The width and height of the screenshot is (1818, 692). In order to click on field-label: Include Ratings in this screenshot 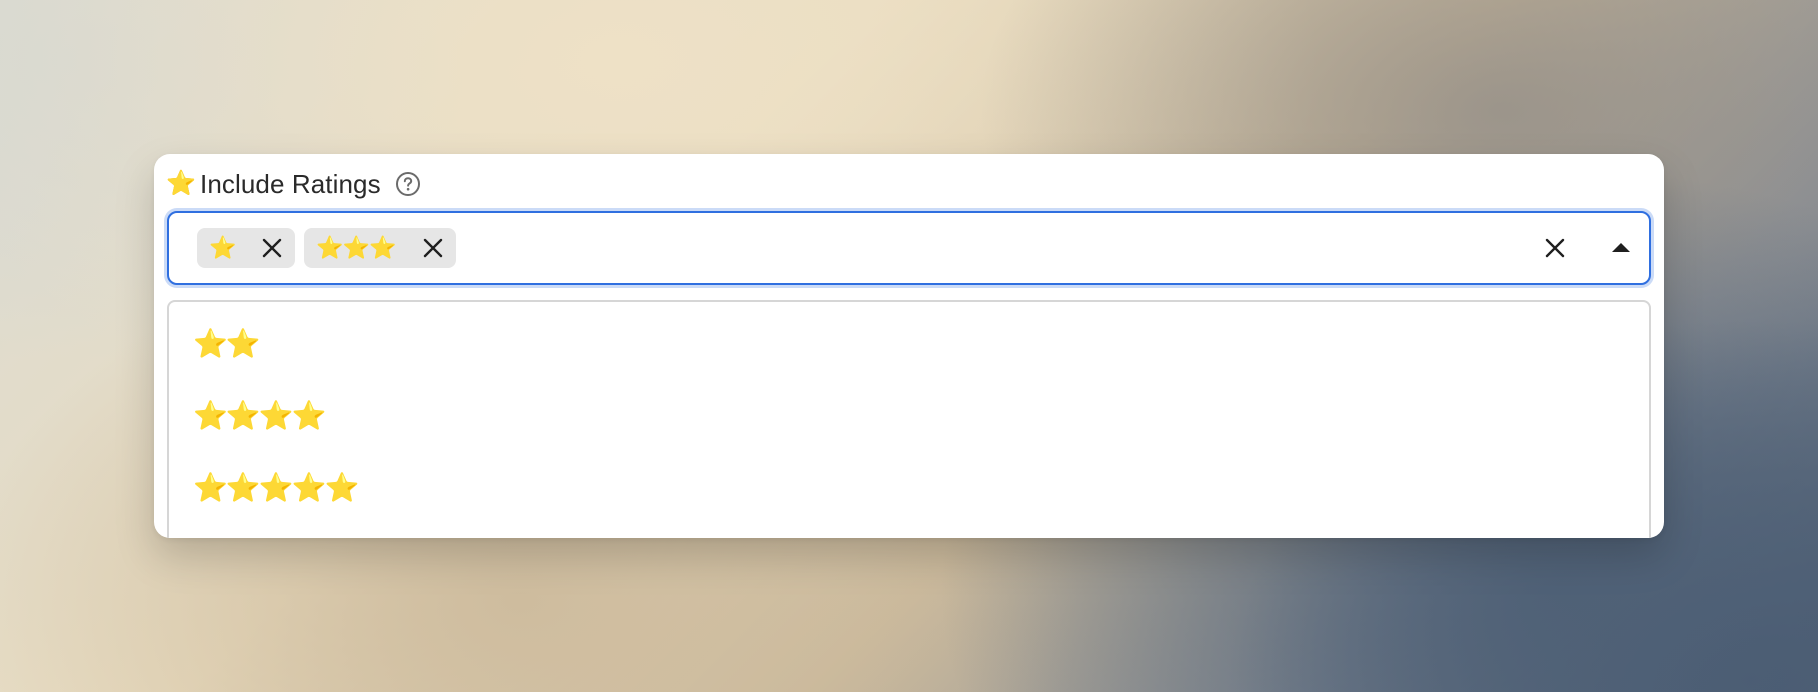, I will do `click(290, 183)`.